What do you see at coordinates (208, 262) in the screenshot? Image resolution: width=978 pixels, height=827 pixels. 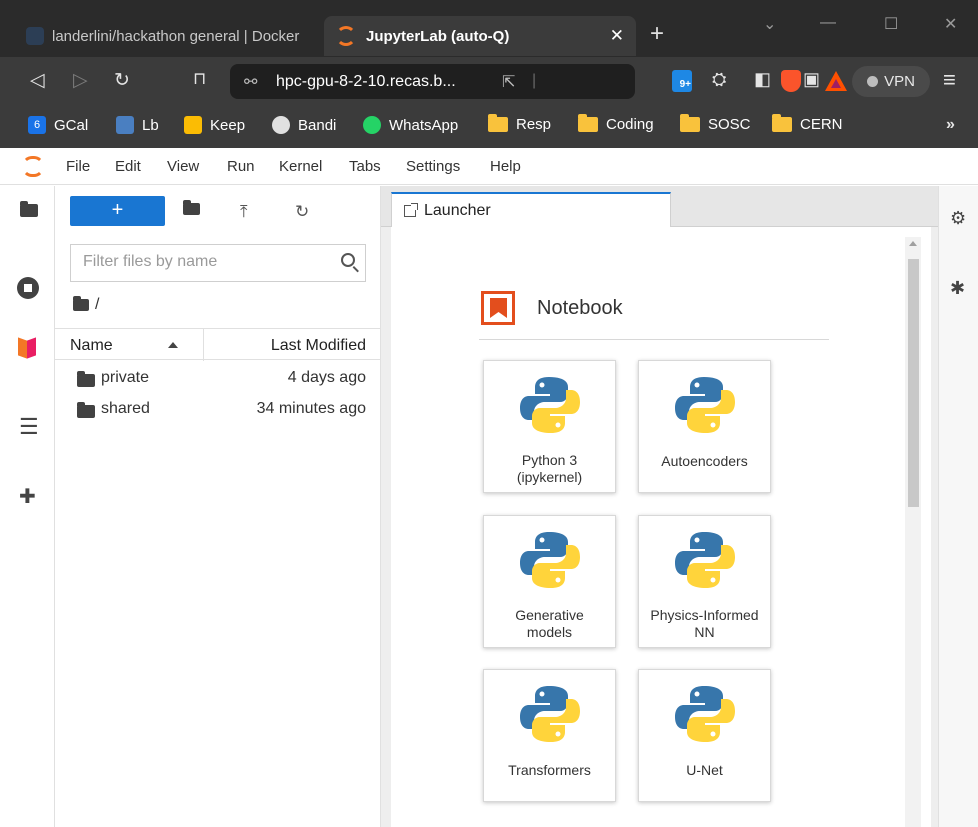 I see `filter-files-input` at bounding box center [208, 262].